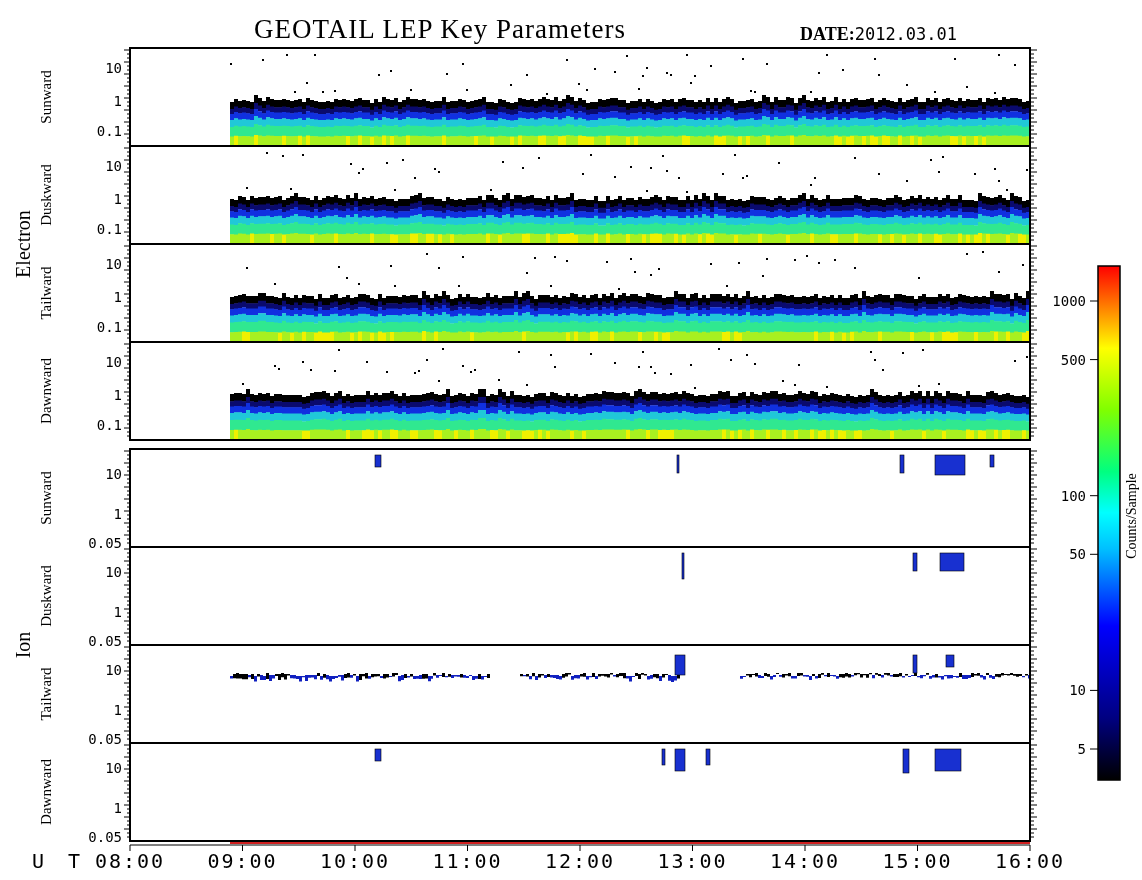 Image resolution: width=1142 pixels, height=880 pixels. What do you see at coordinates (1073, 495) in the screenshot?
I see `colorbar-tick-label: 100` at bounding box center [1073, 495].